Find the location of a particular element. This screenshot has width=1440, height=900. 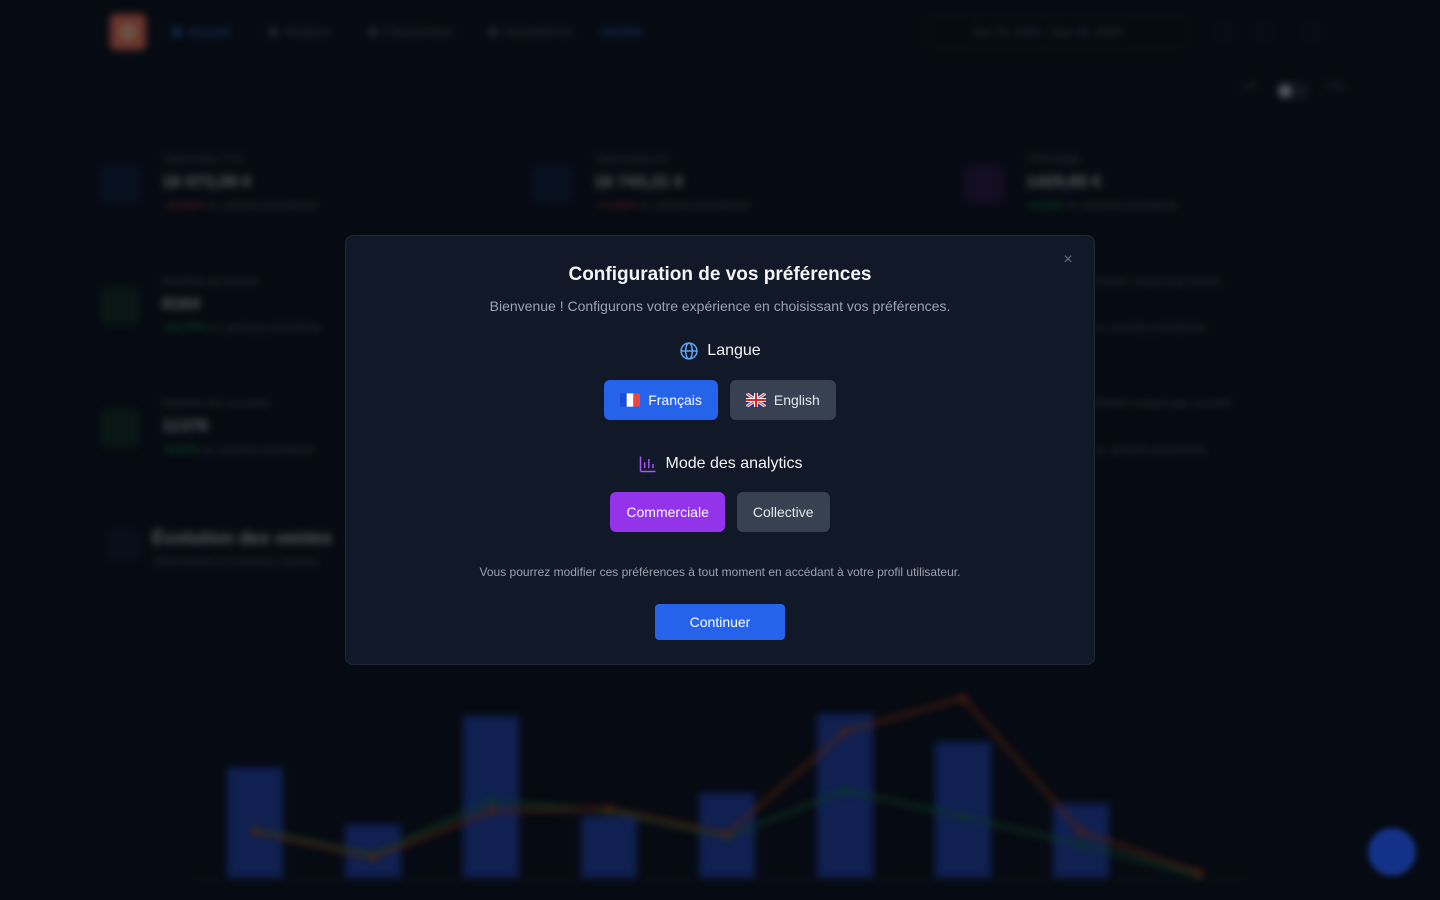

language-option-label: Français is located at coordinates (675, 400).